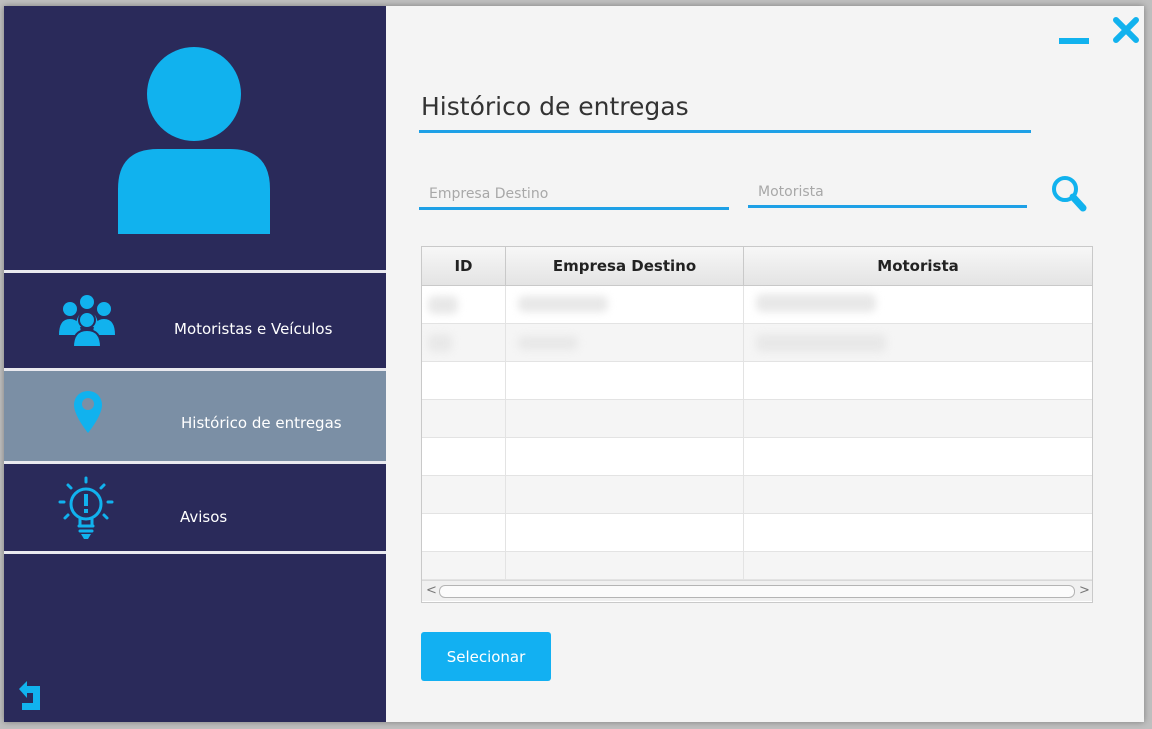 Image resolution: width=1152 pixels, height=729 pixels. What do you see at coordinates (555, 106) in the screenshot?
I see `page-title: Histórico de entregas` at bounding box center [555, 106].